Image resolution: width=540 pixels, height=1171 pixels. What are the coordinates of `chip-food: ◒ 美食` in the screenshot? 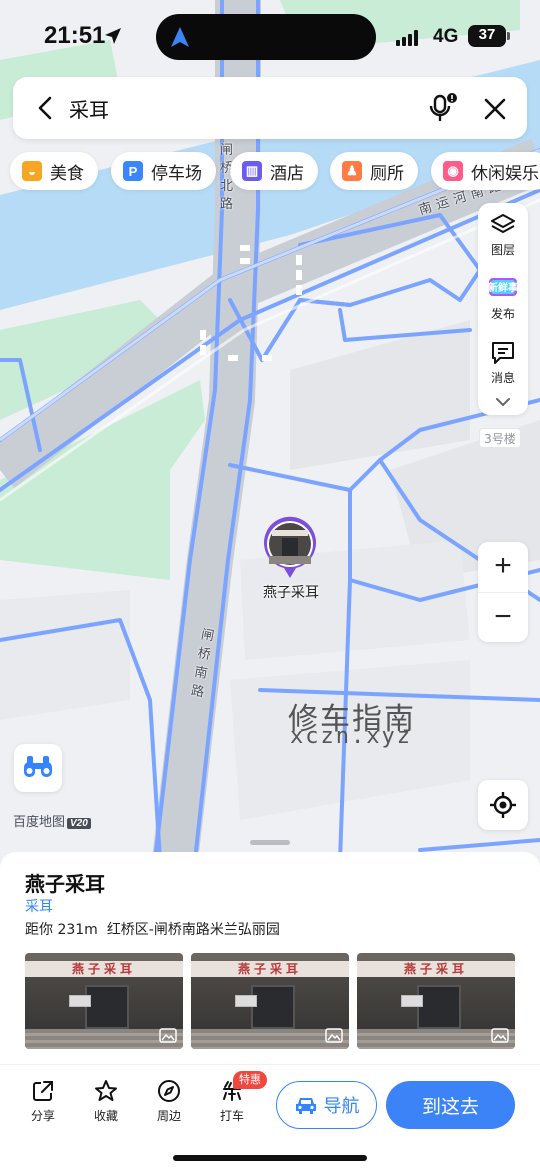 It's located at (54, 171).